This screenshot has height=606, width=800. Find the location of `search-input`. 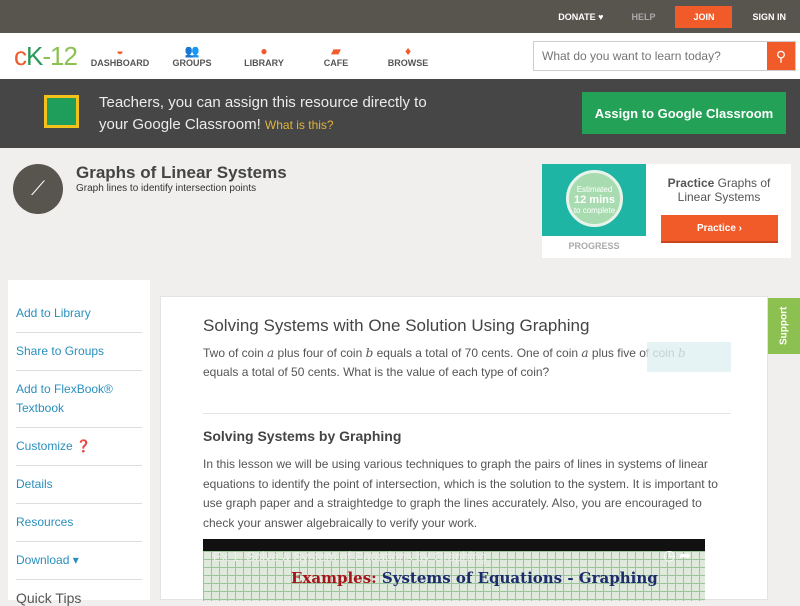

search-input is located at coordinates (650, 56).